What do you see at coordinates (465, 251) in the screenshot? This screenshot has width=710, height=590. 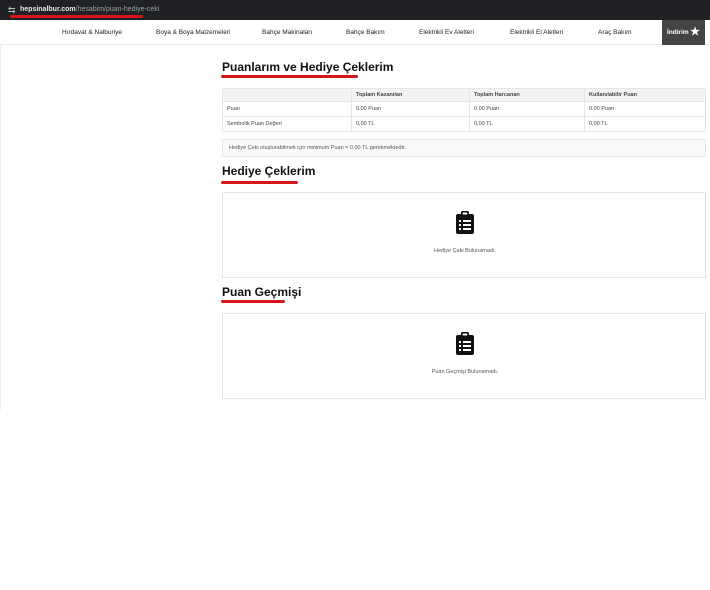 I see `gift-cards-empty-text: Hediye Çeki Bulunamadı.` at bounding box center [465, 251].